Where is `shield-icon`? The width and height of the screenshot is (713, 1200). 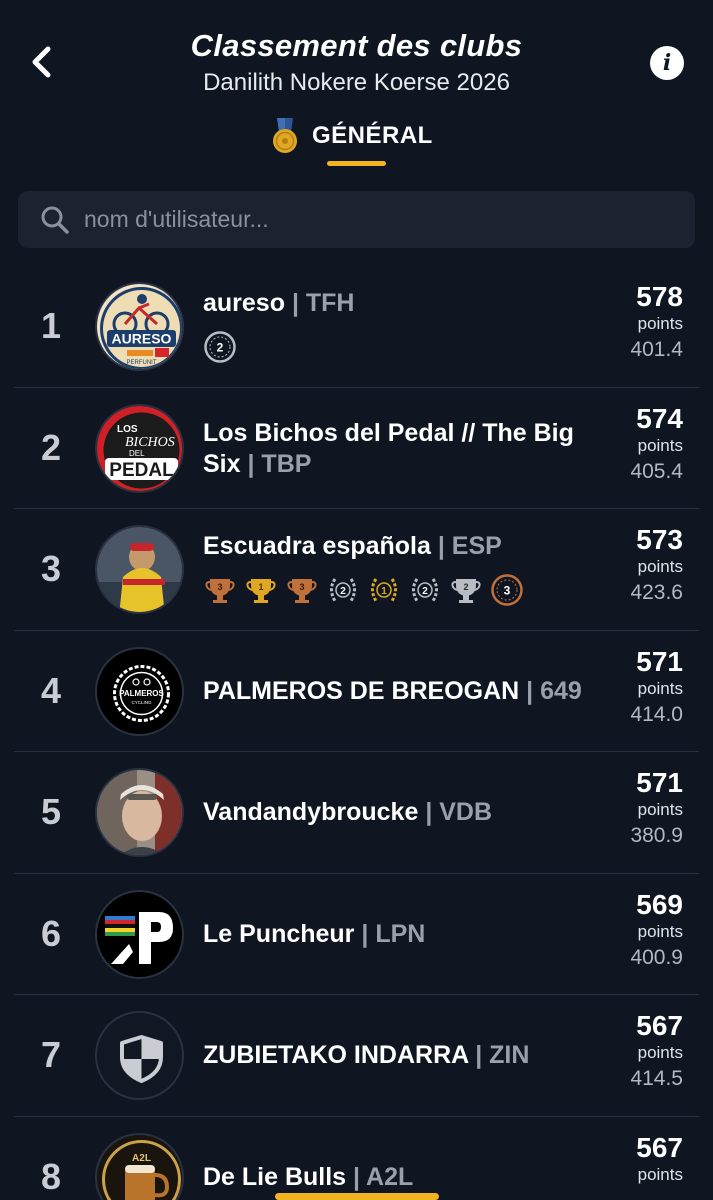
shield-icon is located at coordinates (139, 1055).